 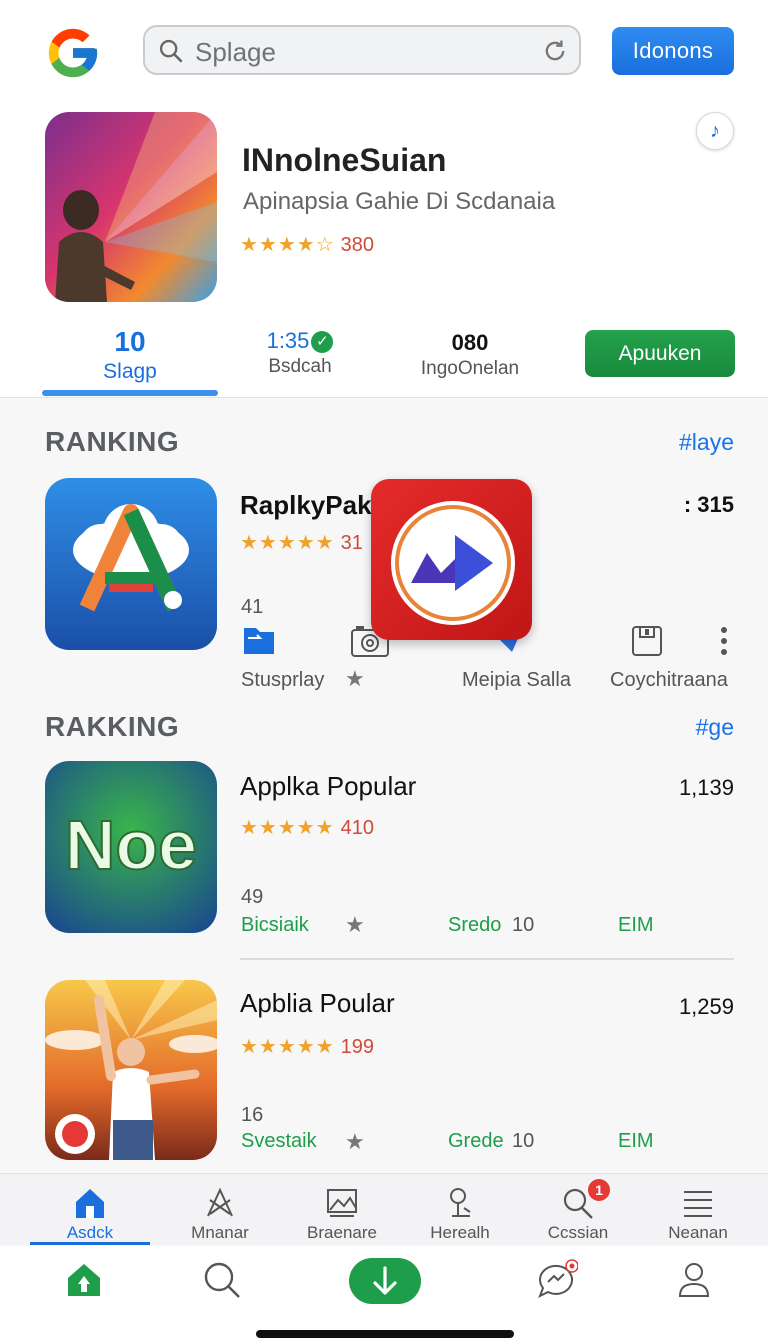 What do you see at coordinates (279, 1141) in the screenshot?
I see `app-meta-category: Svestaik` at bounding box center [279, 1141].